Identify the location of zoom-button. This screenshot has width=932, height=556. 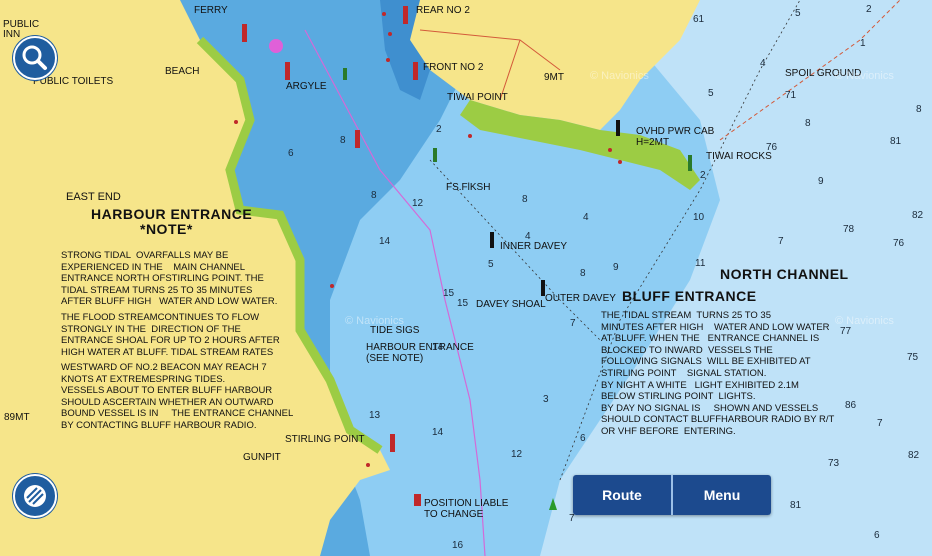
(35, 58).